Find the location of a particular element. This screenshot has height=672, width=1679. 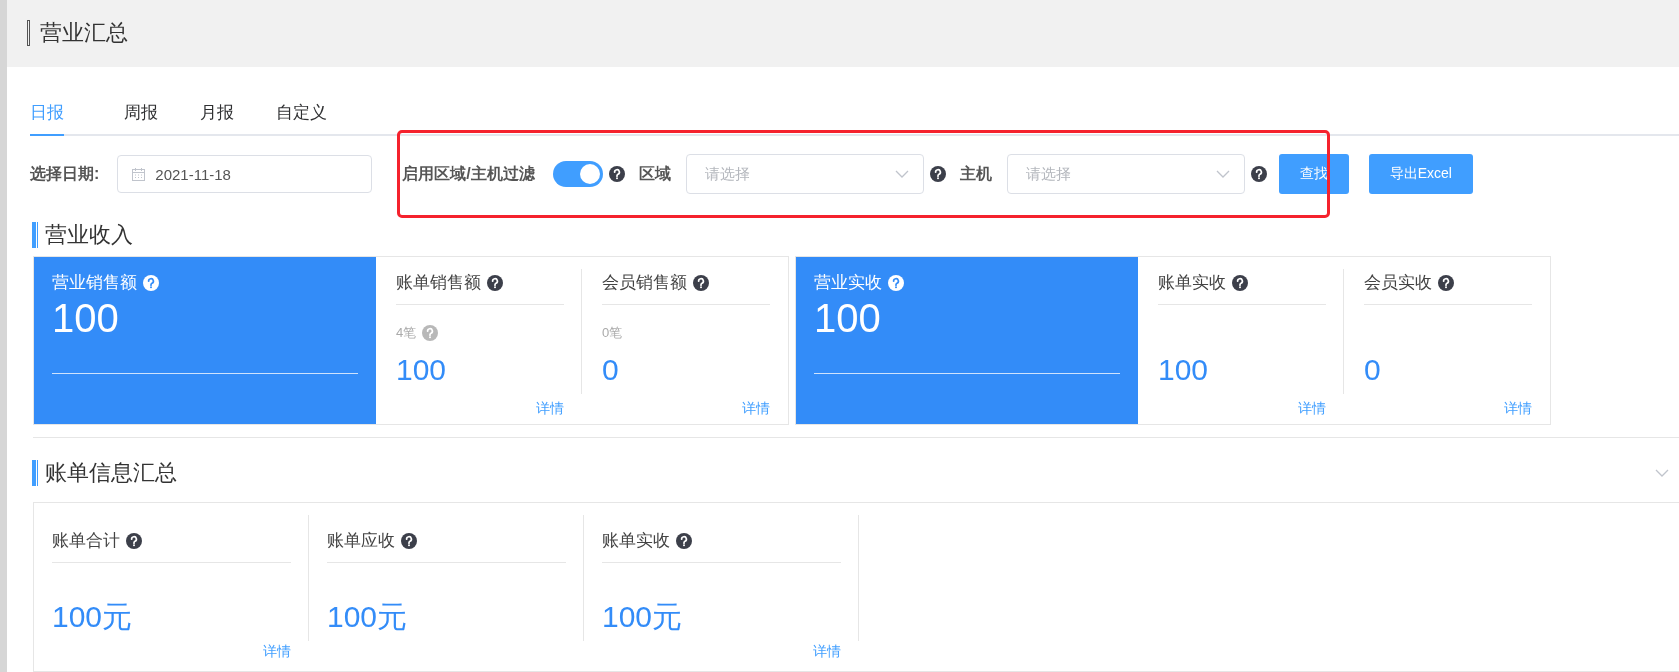

metric-label: 会员销售额 is located at coordinates (644, 283).